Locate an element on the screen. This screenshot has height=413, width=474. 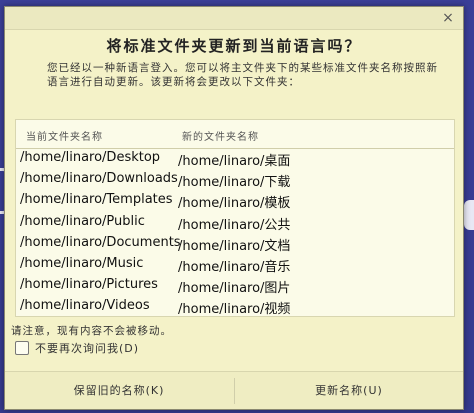
new-folder-name: /home/linaro/模板 is located at coordinates (234, 204).